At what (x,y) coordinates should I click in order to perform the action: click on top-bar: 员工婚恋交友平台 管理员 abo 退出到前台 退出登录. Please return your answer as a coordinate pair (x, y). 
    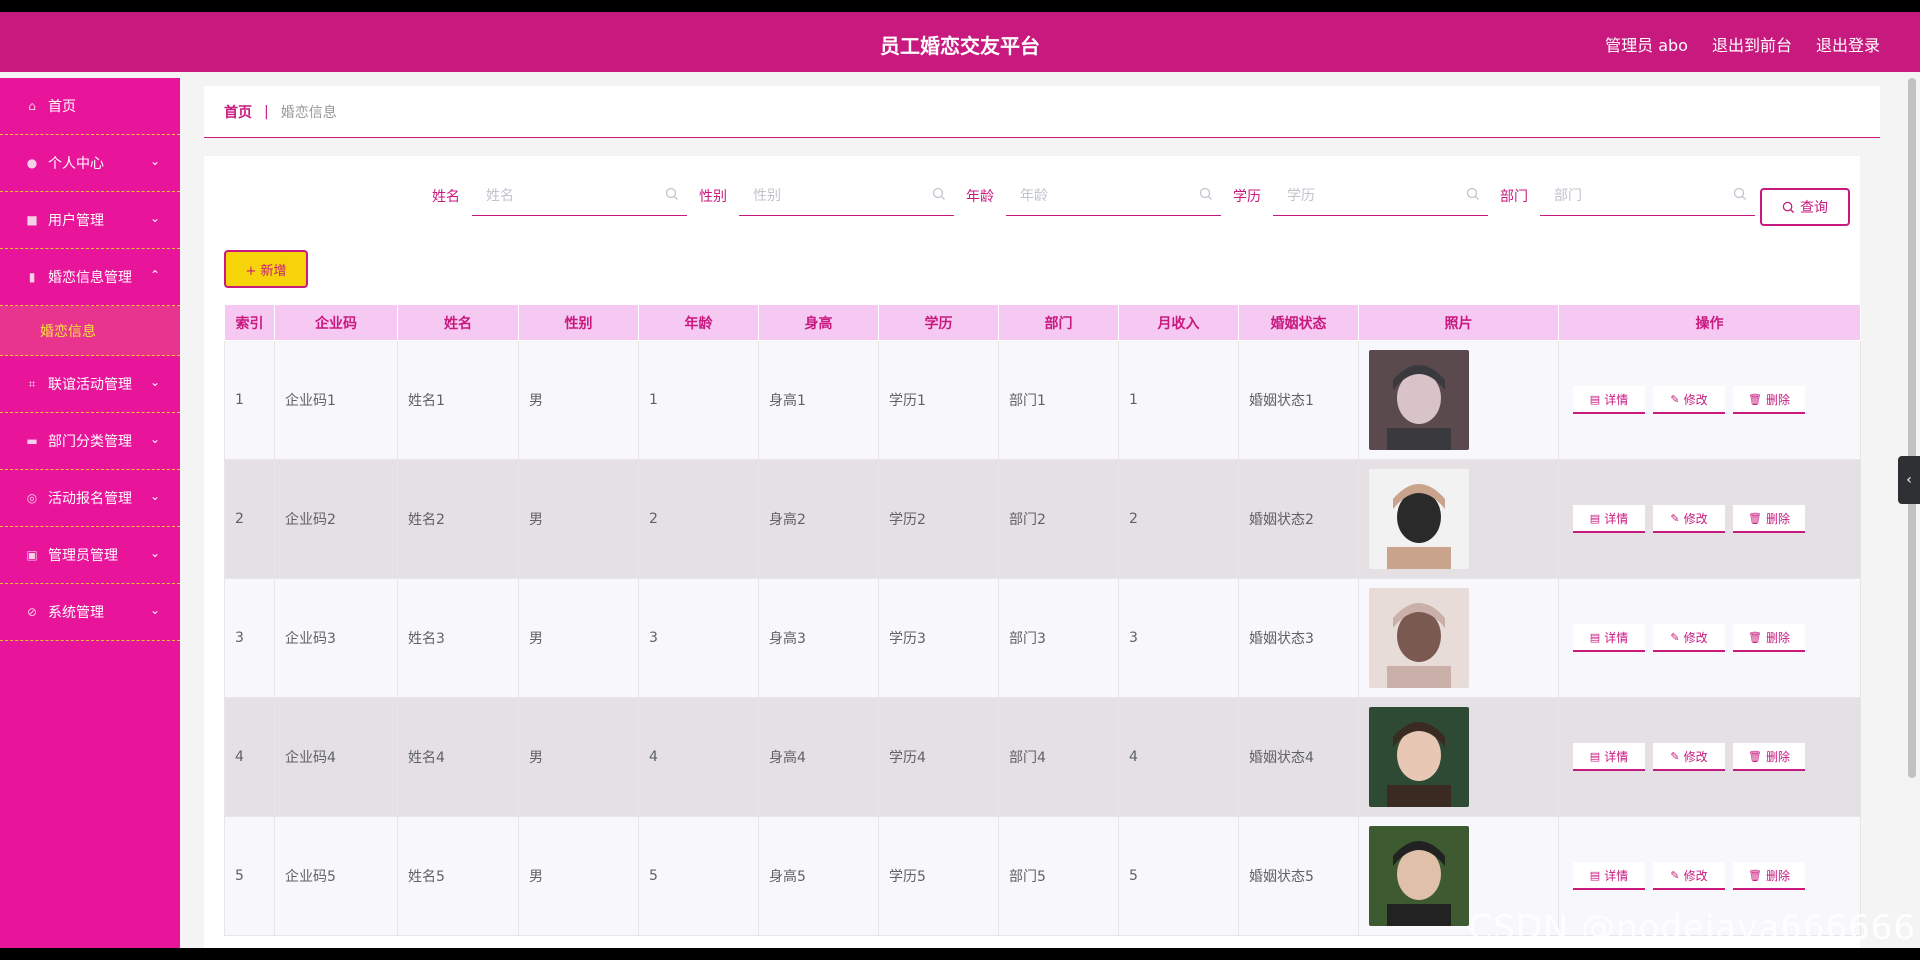
    Looking at the image, I should click on (960, 42).